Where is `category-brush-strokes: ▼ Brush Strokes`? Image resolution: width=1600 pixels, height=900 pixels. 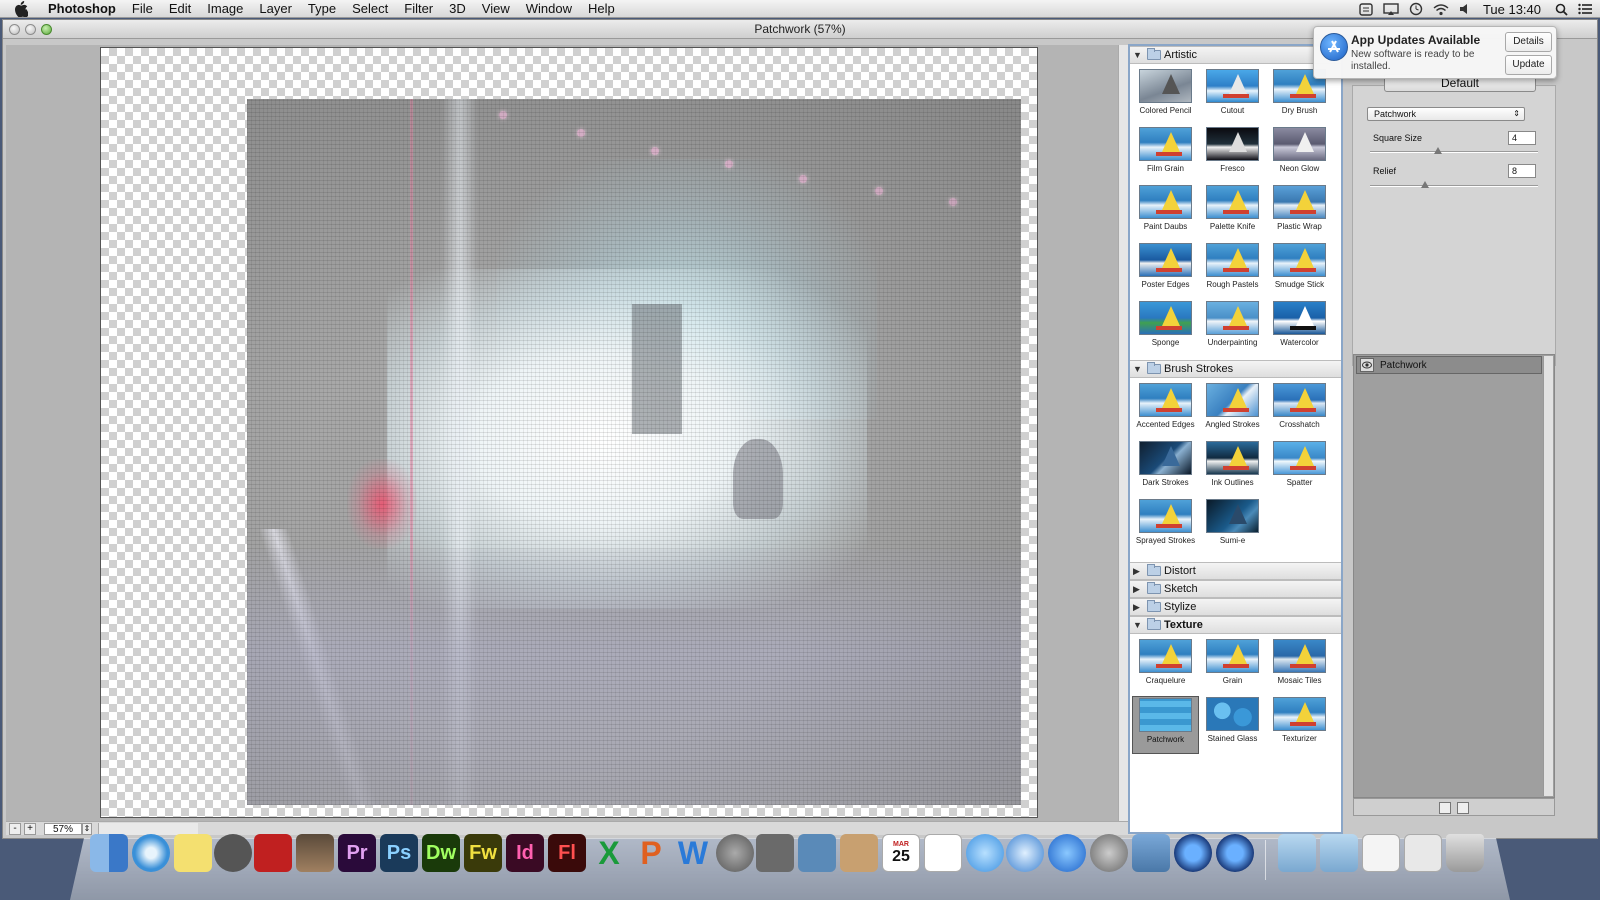
category-brush-strokes: ▼ Brush Strokes is located at coordinates (1235, 369).